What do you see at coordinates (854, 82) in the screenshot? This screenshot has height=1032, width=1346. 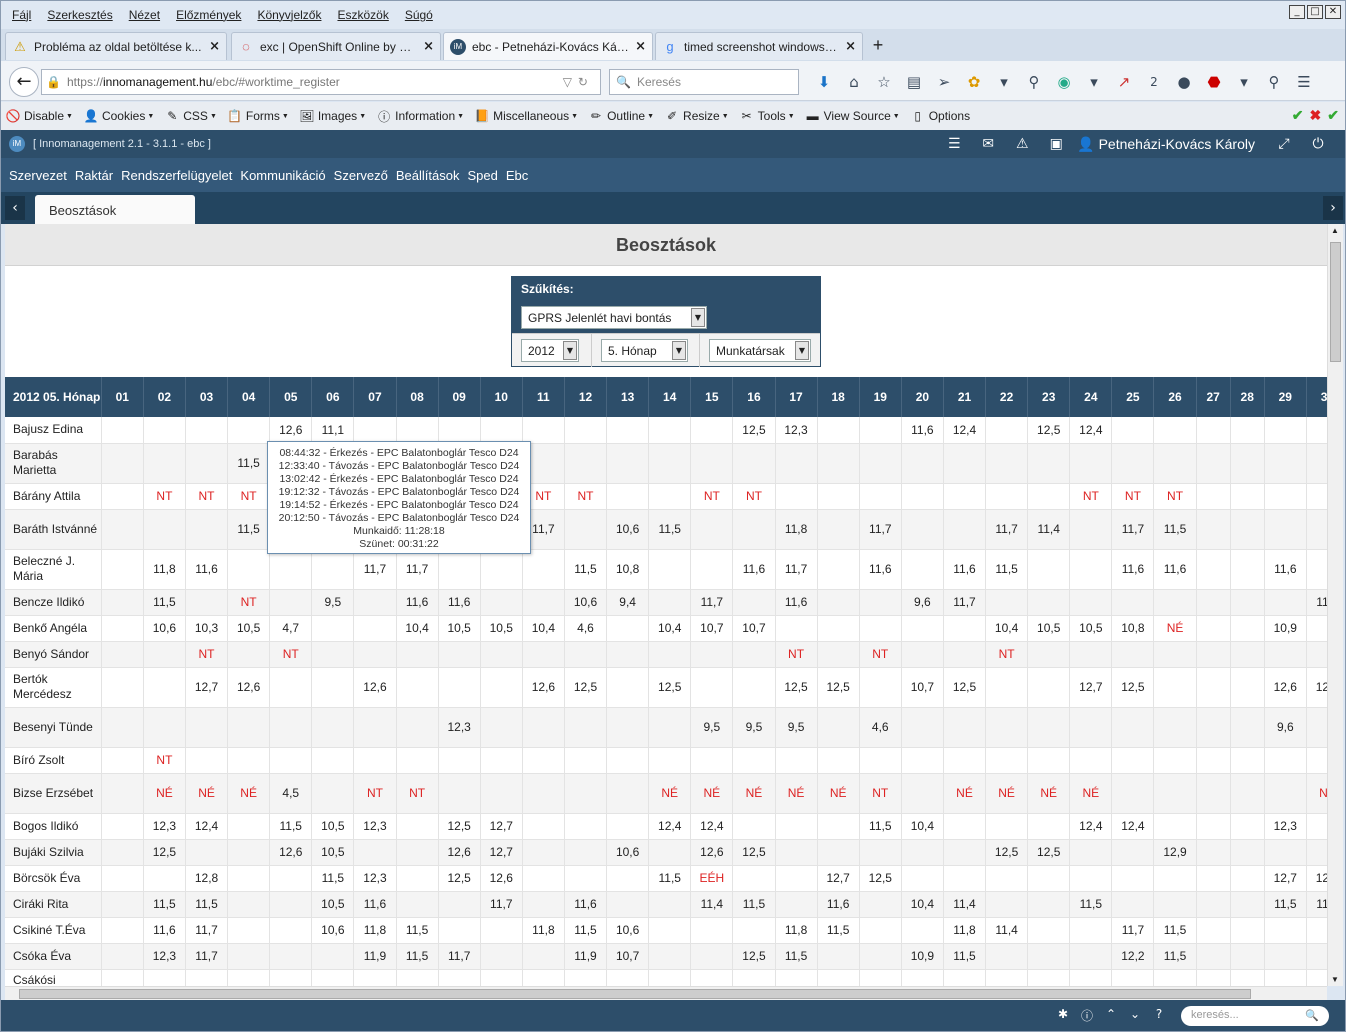 I see `home-icon: ⌂` at bounding box center [854, 82].